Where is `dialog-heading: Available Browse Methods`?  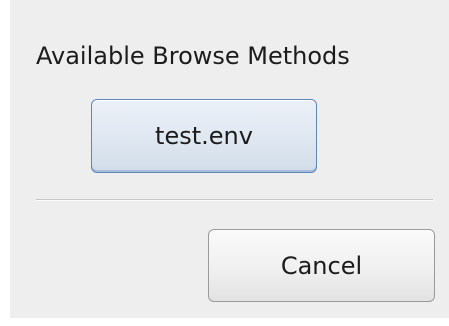
dialog-heading: Available Browse Methods is located at coordinates (193, 56).